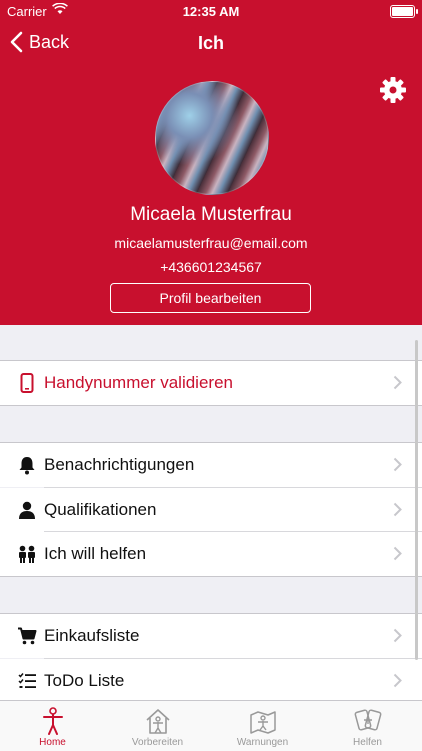 The image size is (422, 751). Describe the element at coordinates (100, 509) in the screenshot. I see `row-label: Qualifikationen` at that location.